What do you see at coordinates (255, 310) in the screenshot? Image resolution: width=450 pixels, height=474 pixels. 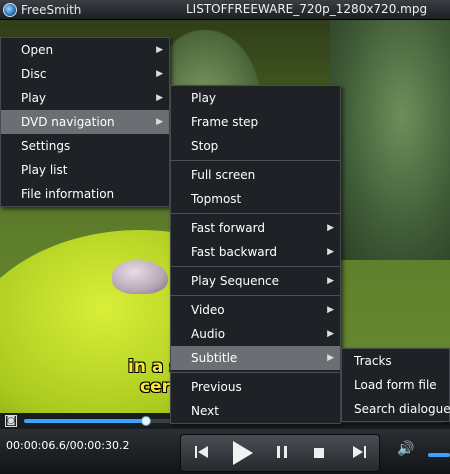 I see `menu-item-video: Video ▶` at bounding box center [255, 310].